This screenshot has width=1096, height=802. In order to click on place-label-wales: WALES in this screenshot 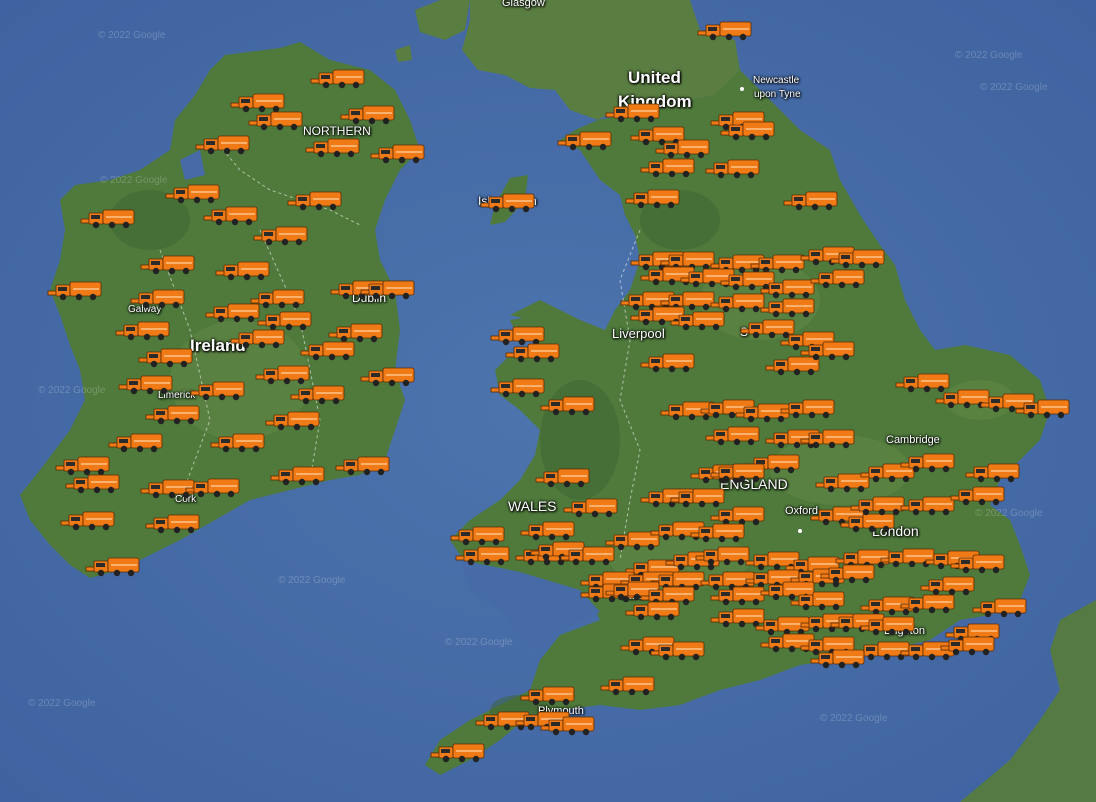, I will do `click(532, 506)`.